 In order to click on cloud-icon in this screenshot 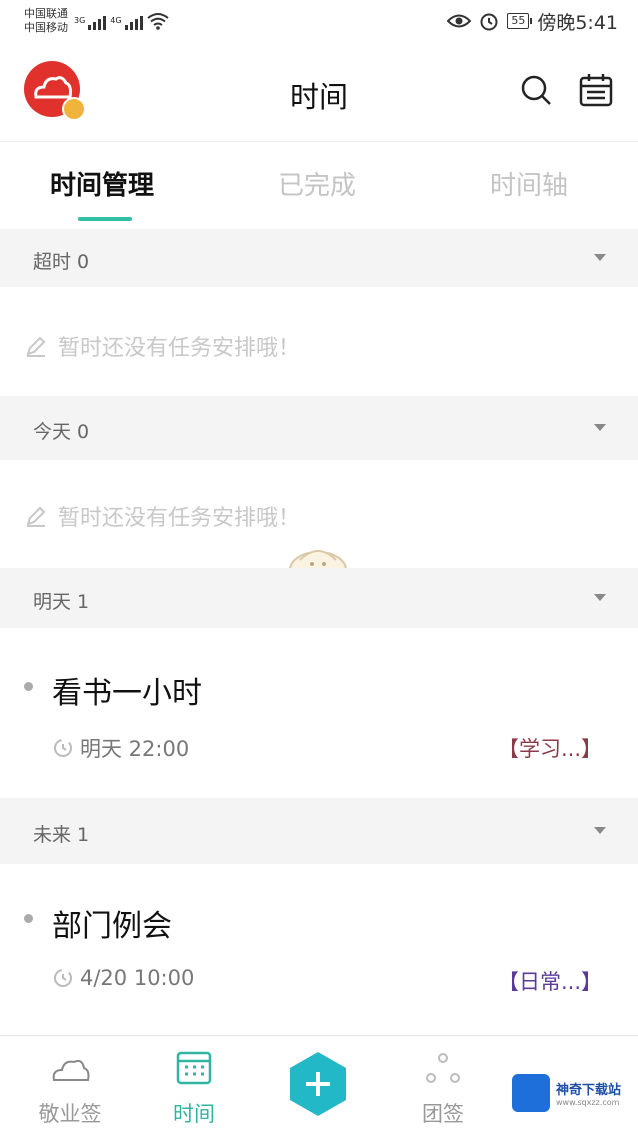, I will do `click(71, 1070)`.